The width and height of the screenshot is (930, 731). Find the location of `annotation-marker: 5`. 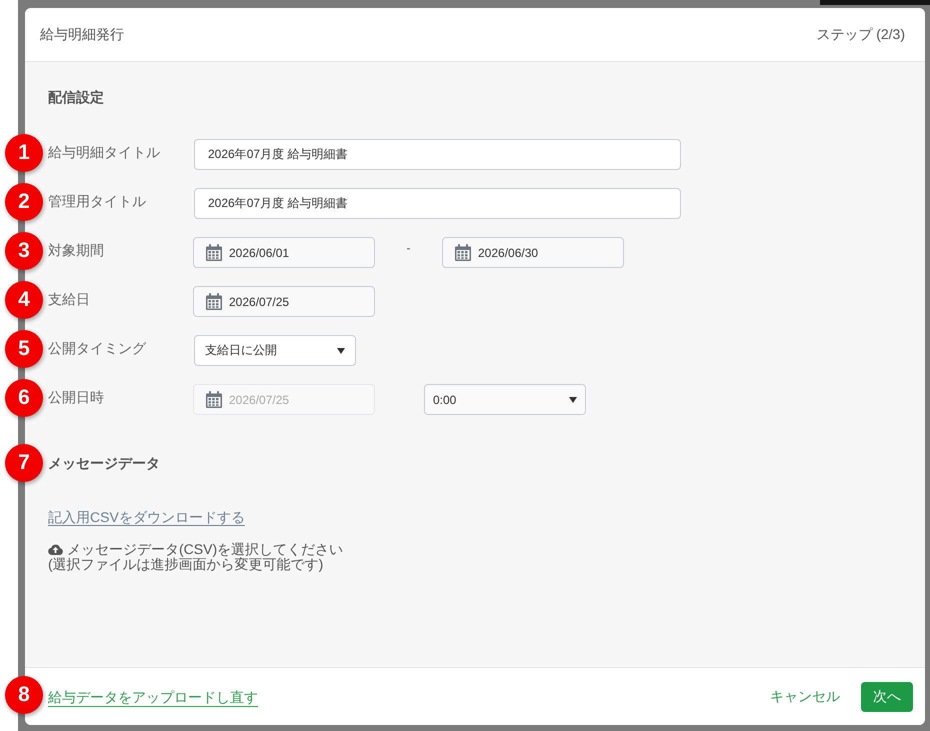

annotation-marker: 5 is located at coordinates (24, 349).